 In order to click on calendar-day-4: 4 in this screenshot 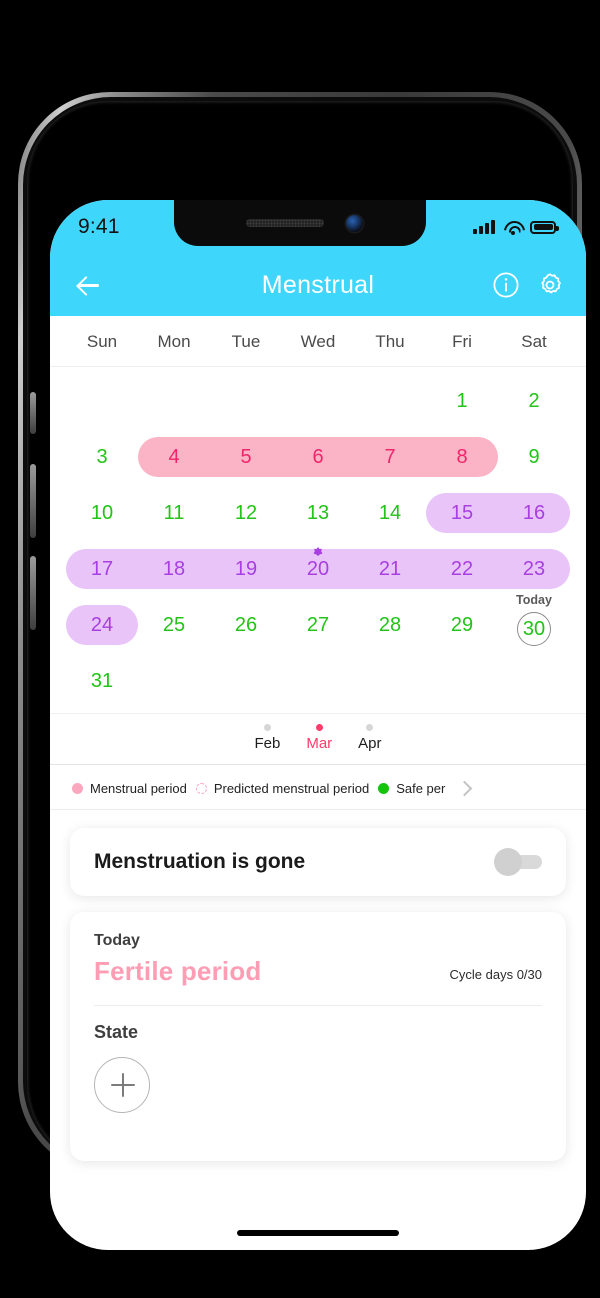, I will do `click(174, 457)`.